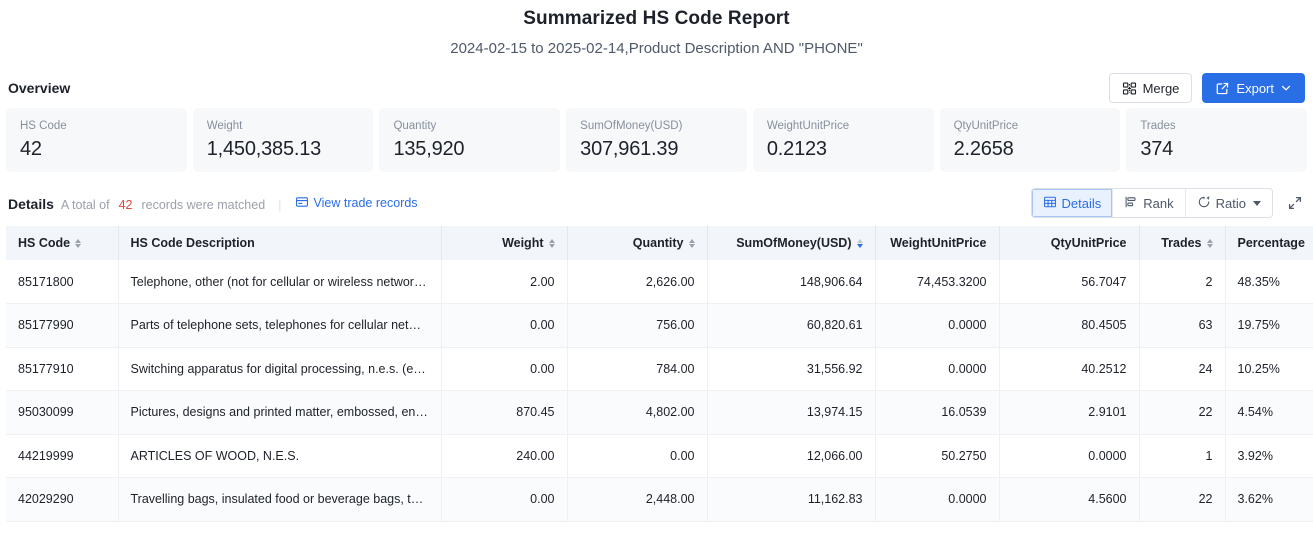  I want to click on cell-weight: 240.00, so click(504, 456).